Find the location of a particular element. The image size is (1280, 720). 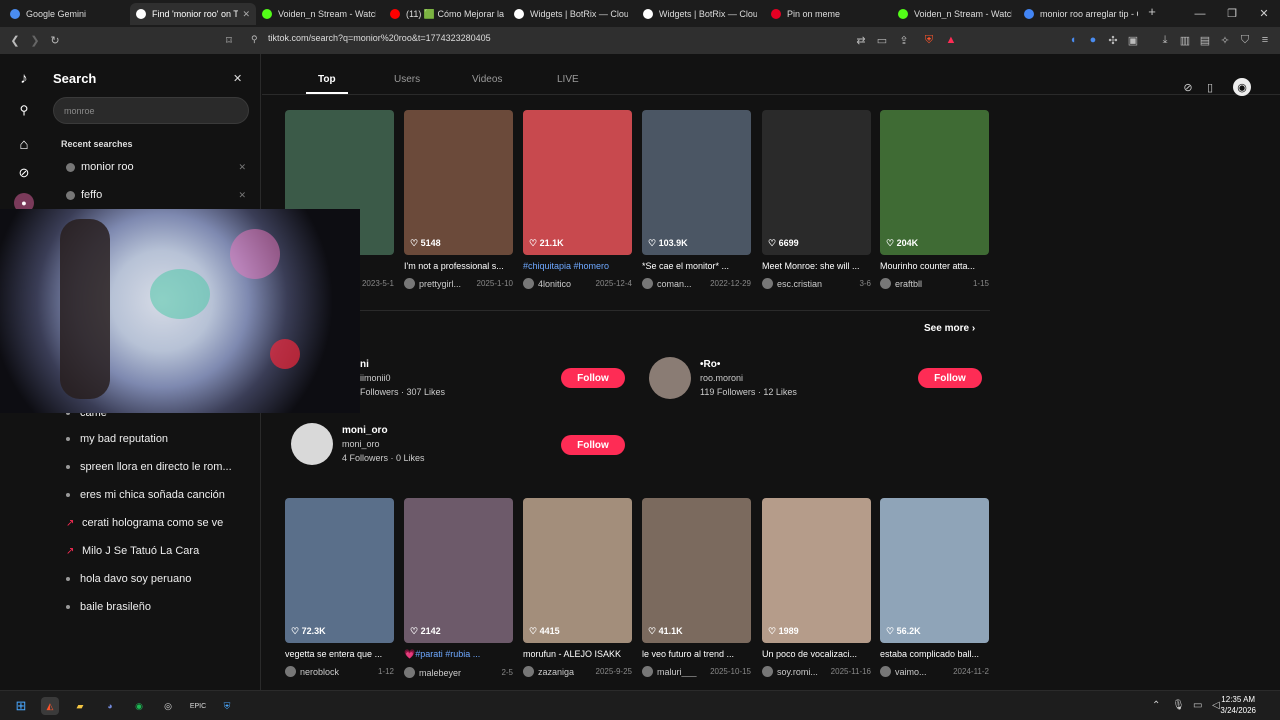

obs-icon: ◎ is located at coordinates (168, 706).